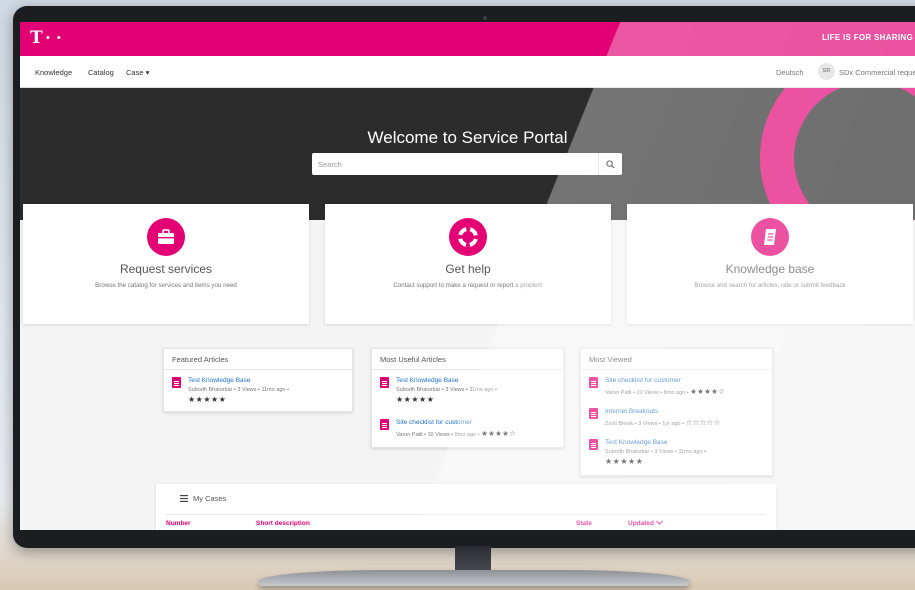 This screenshot has width=915, height=590. Describe the element at coordinates (36, 38) in the screenshot. I see `telekom-logo: T` at that location.